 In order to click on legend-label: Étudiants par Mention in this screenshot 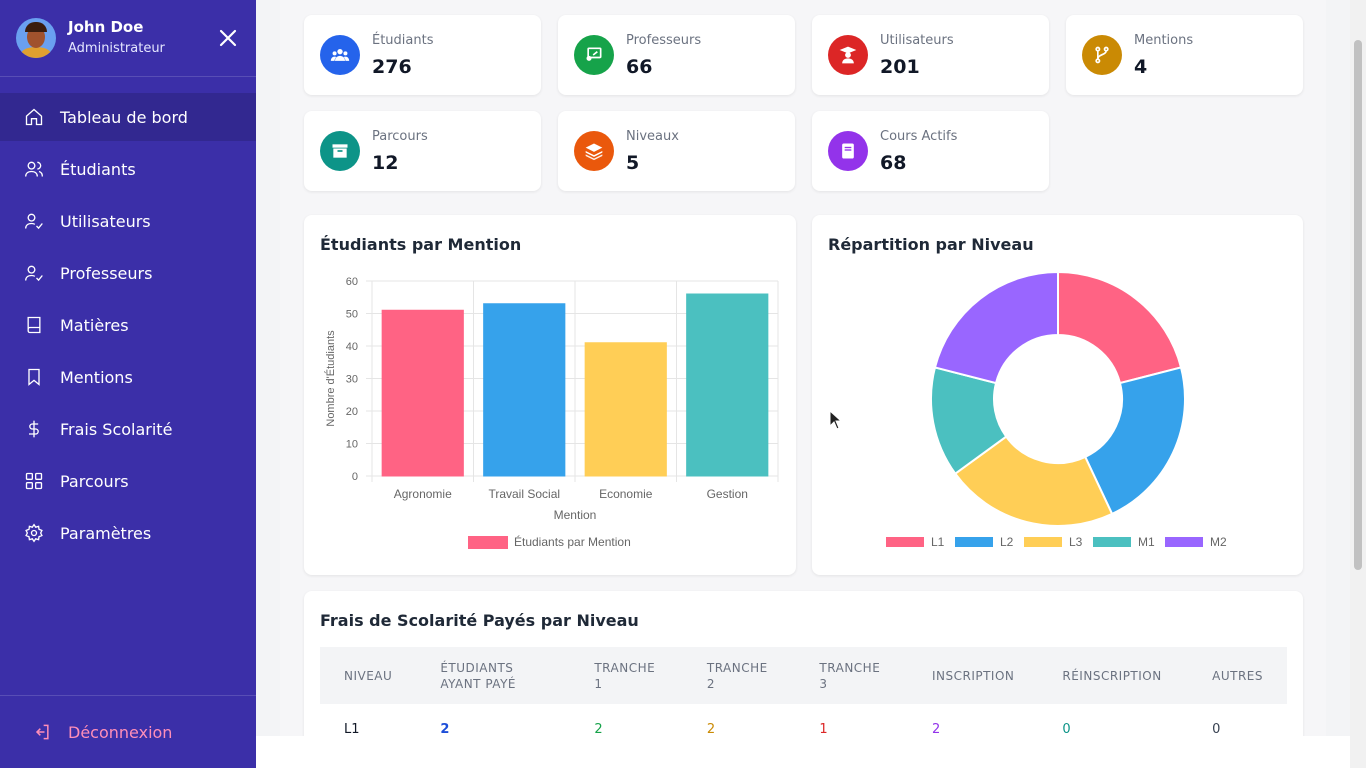, I will do `click(572, 541)`.